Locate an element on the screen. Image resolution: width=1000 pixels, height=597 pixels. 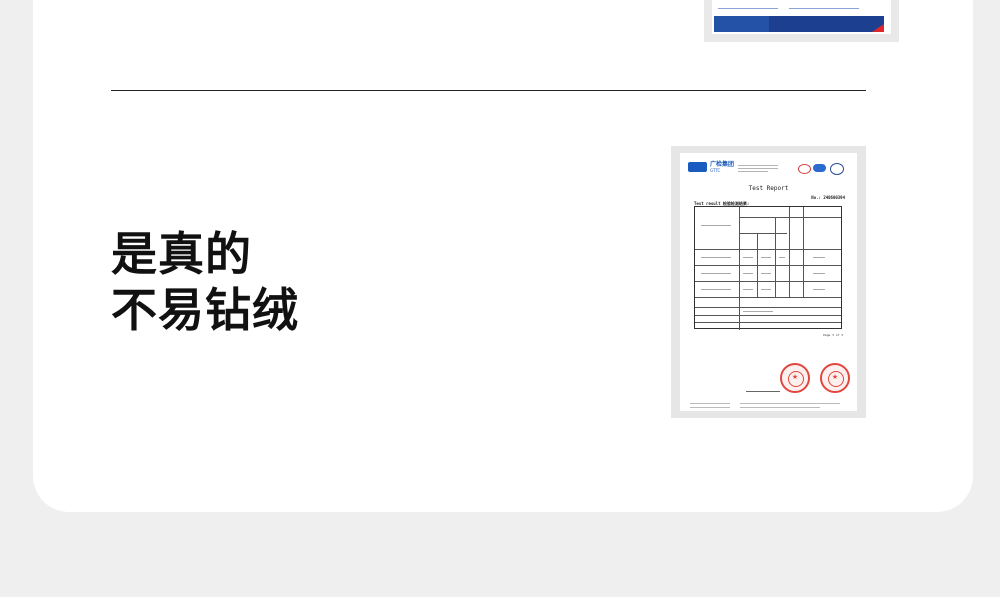
report-footer-band is located at coordinates (799, 24).